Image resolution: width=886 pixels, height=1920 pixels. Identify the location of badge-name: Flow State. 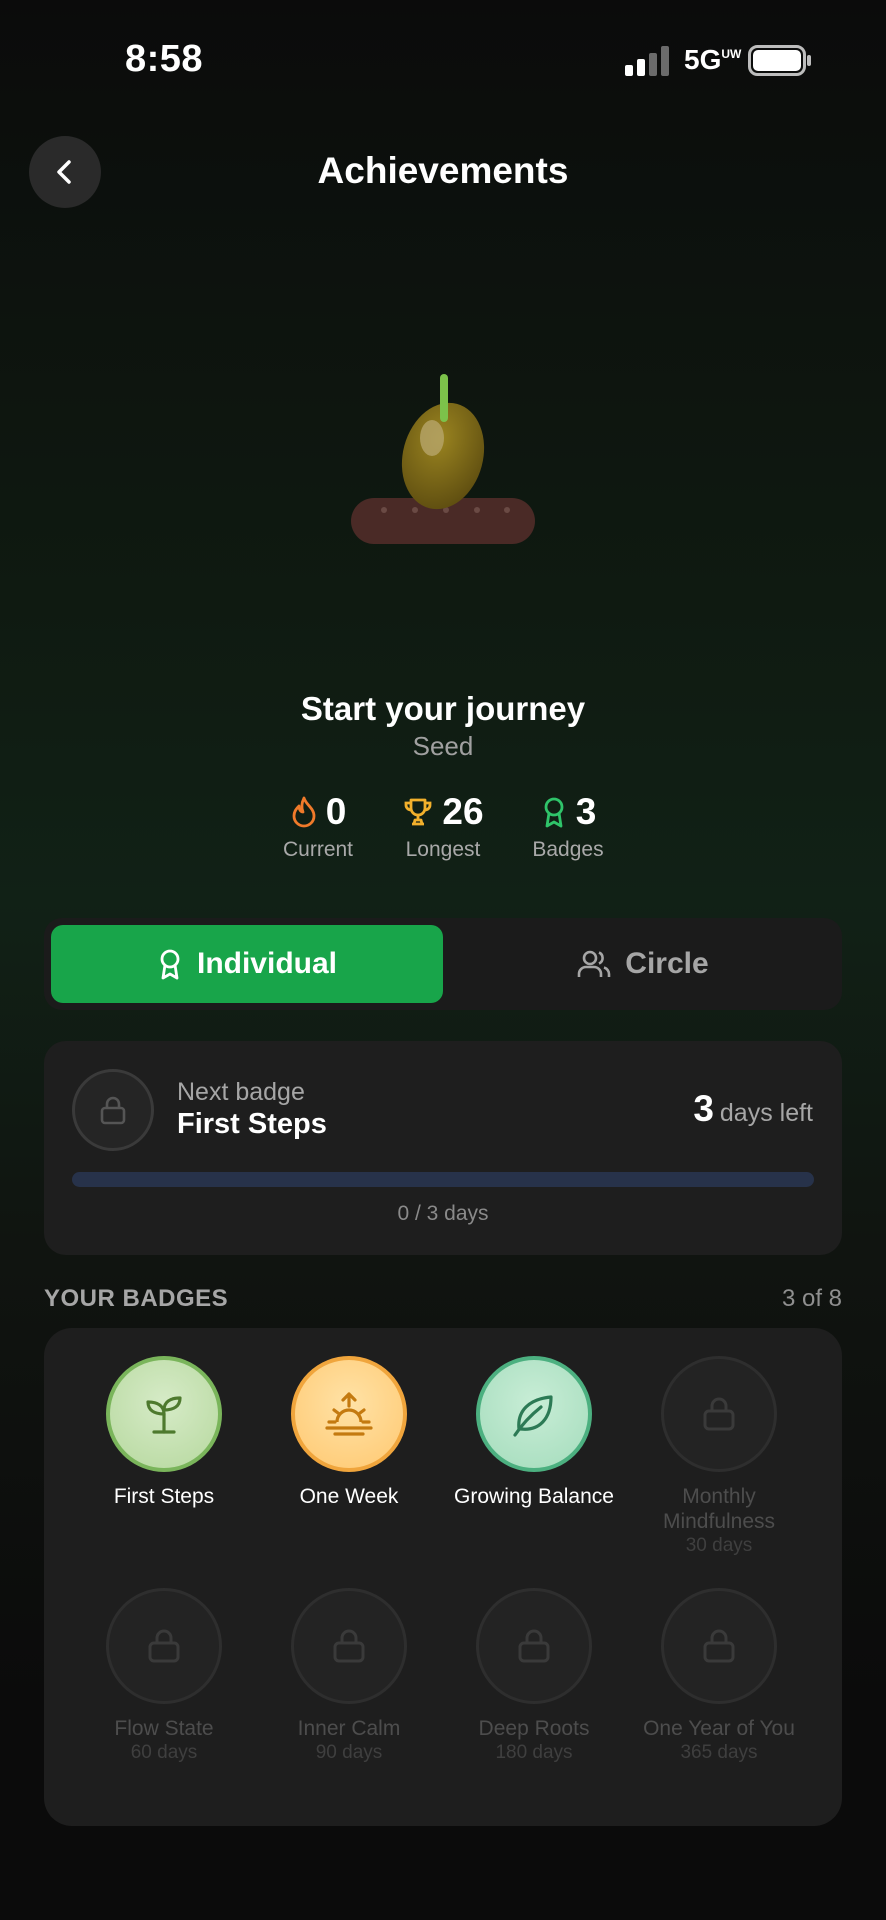
(164, 1728).